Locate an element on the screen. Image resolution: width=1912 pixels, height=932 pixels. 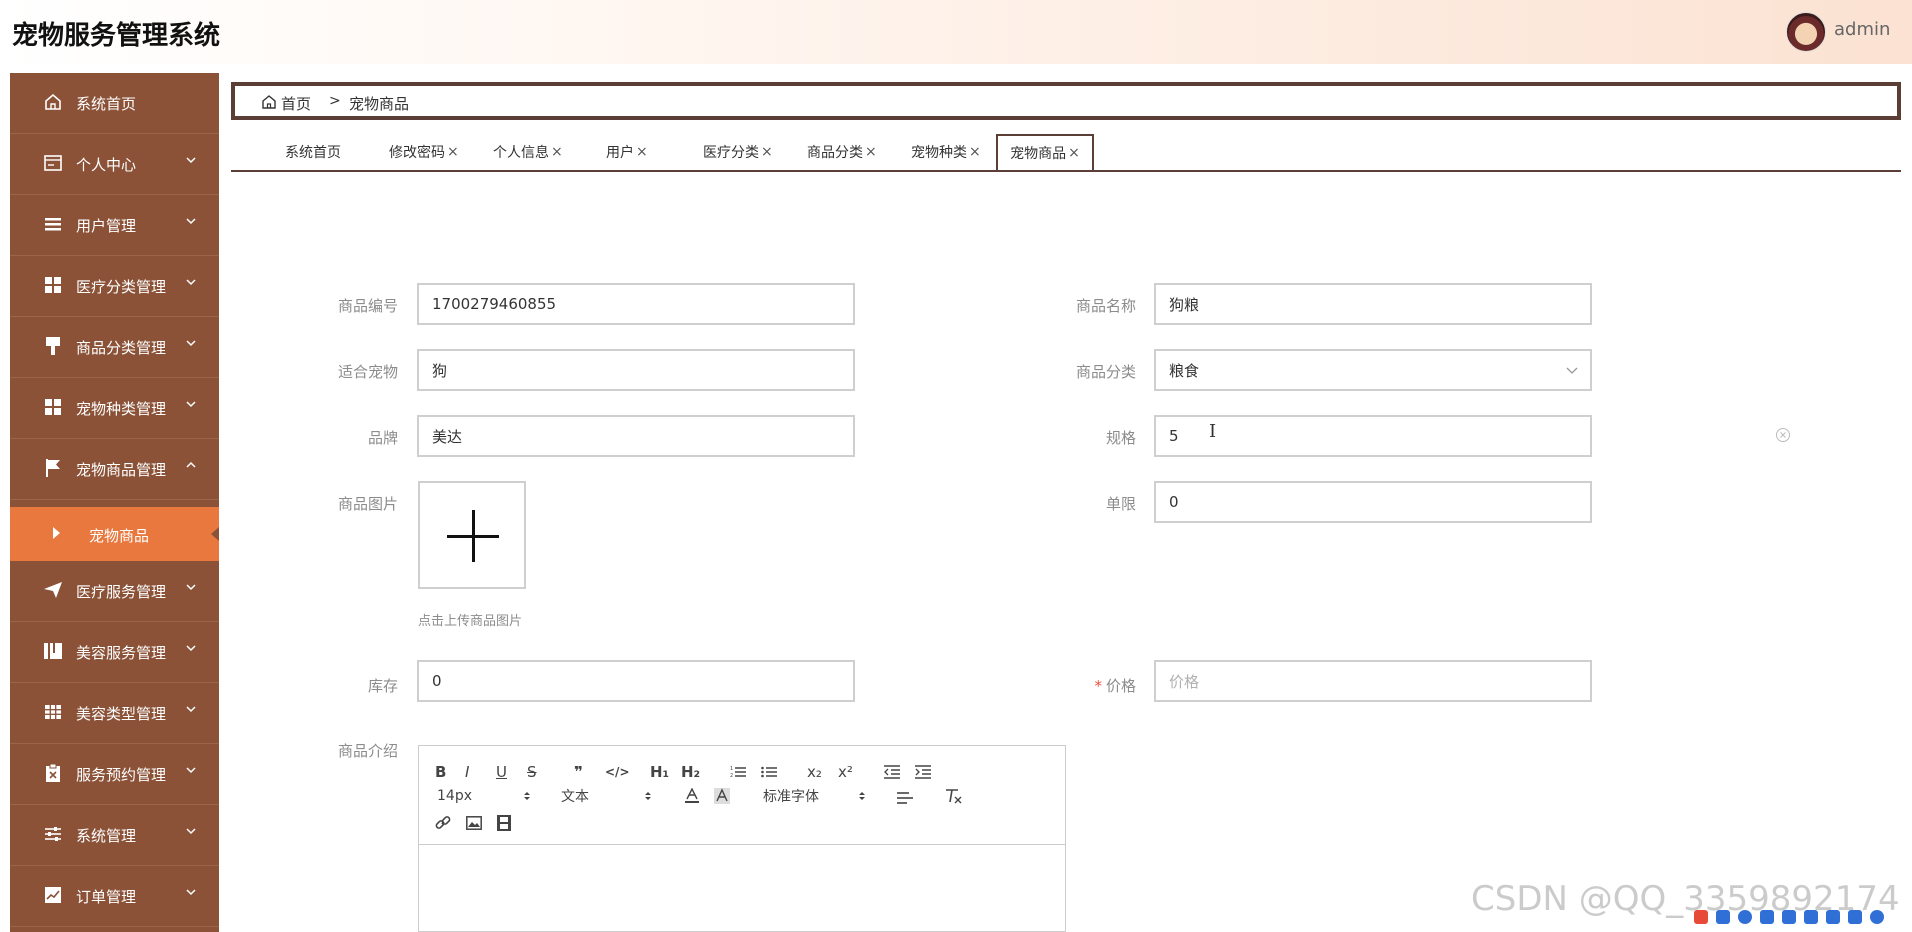
plus-icon-vertical is located at coordinates (473, 536).